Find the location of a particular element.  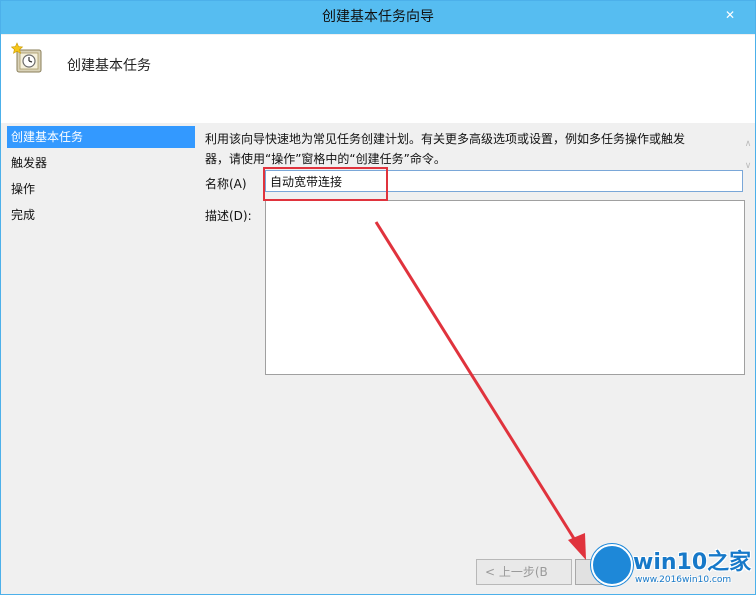

back-button: < 上一步(B is located at coordinates (524, 572).